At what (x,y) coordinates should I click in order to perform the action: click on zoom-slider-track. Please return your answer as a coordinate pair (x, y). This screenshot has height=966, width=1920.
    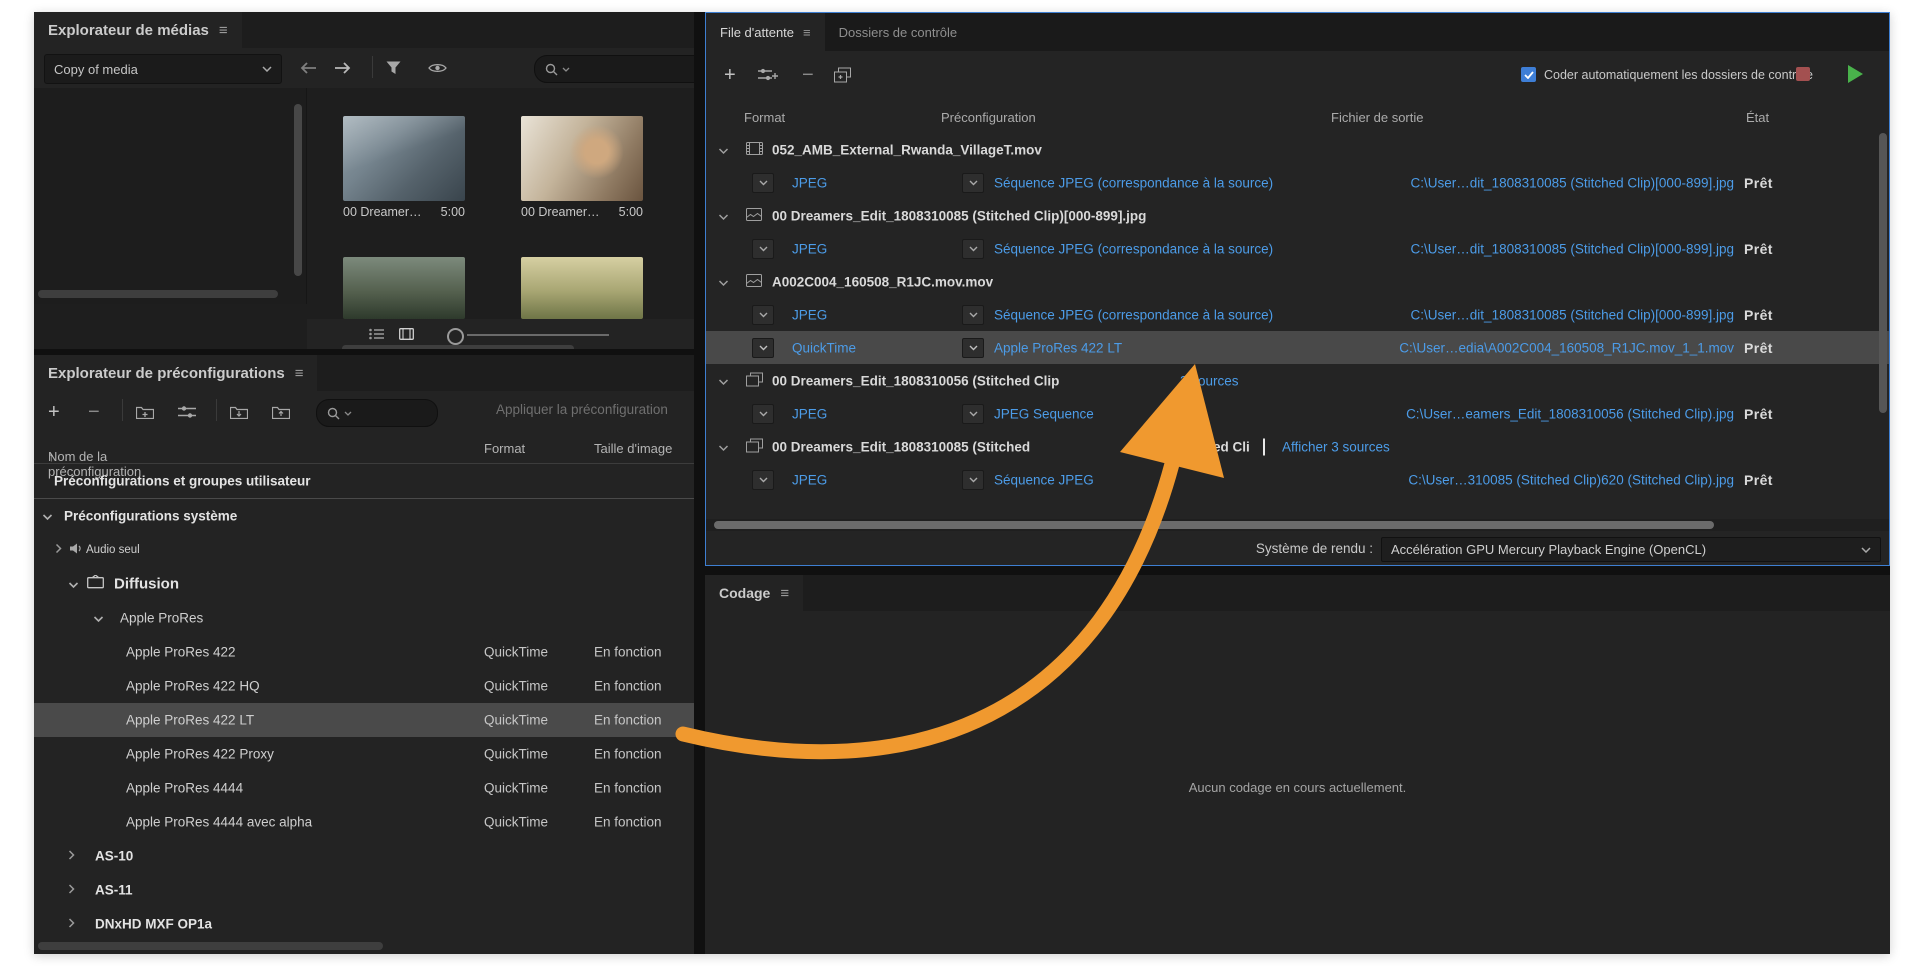
    Looking at the image, I should click on (538, 335).